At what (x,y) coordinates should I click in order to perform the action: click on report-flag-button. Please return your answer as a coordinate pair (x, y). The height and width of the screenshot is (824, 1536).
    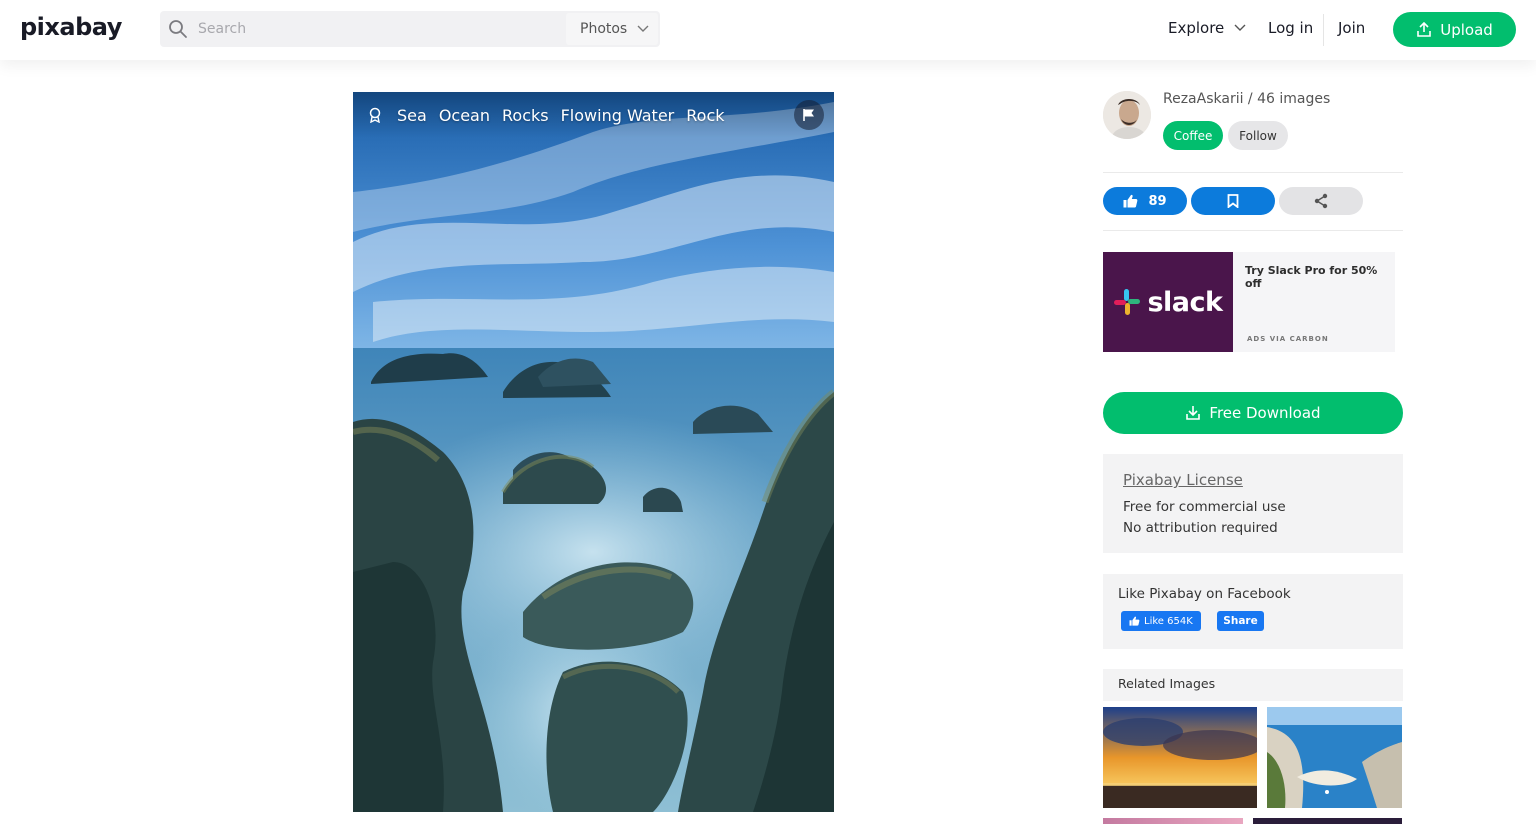
    Looking at the image, I should click on (809, 115).